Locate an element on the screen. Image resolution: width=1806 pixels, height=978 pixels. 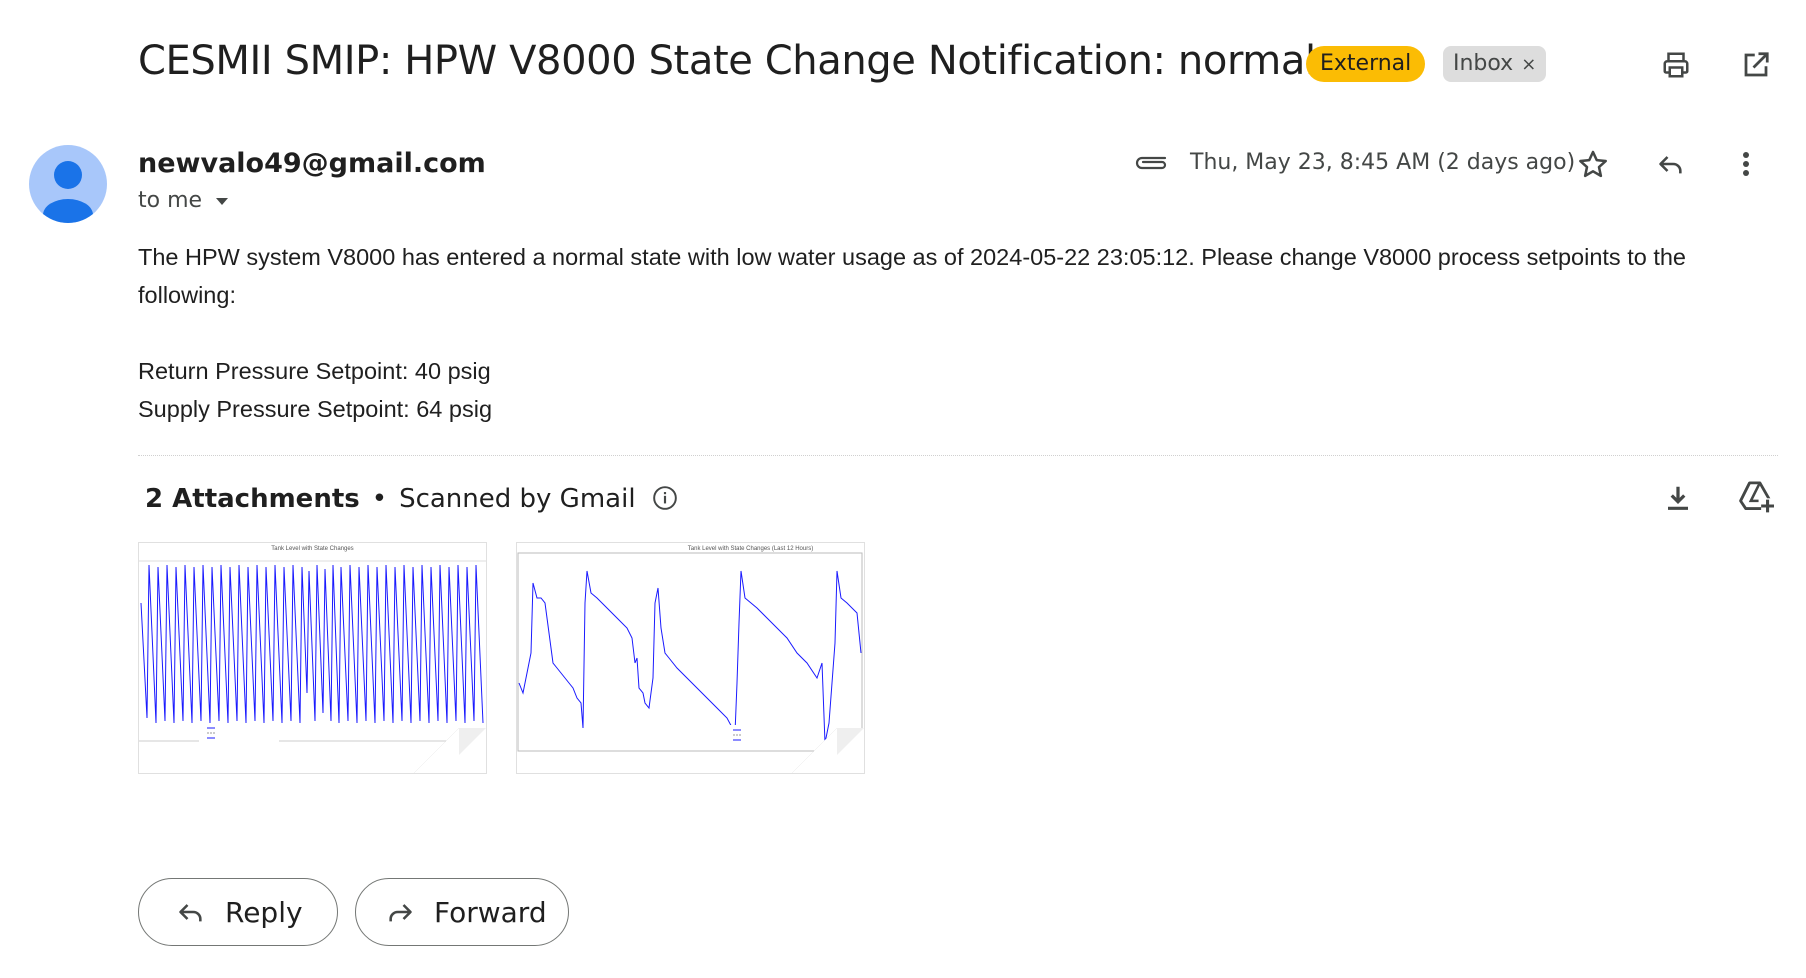
supply-pressure-line: Supply Pressure Setpoint: 64 psig is located at coordinates (315, 409).